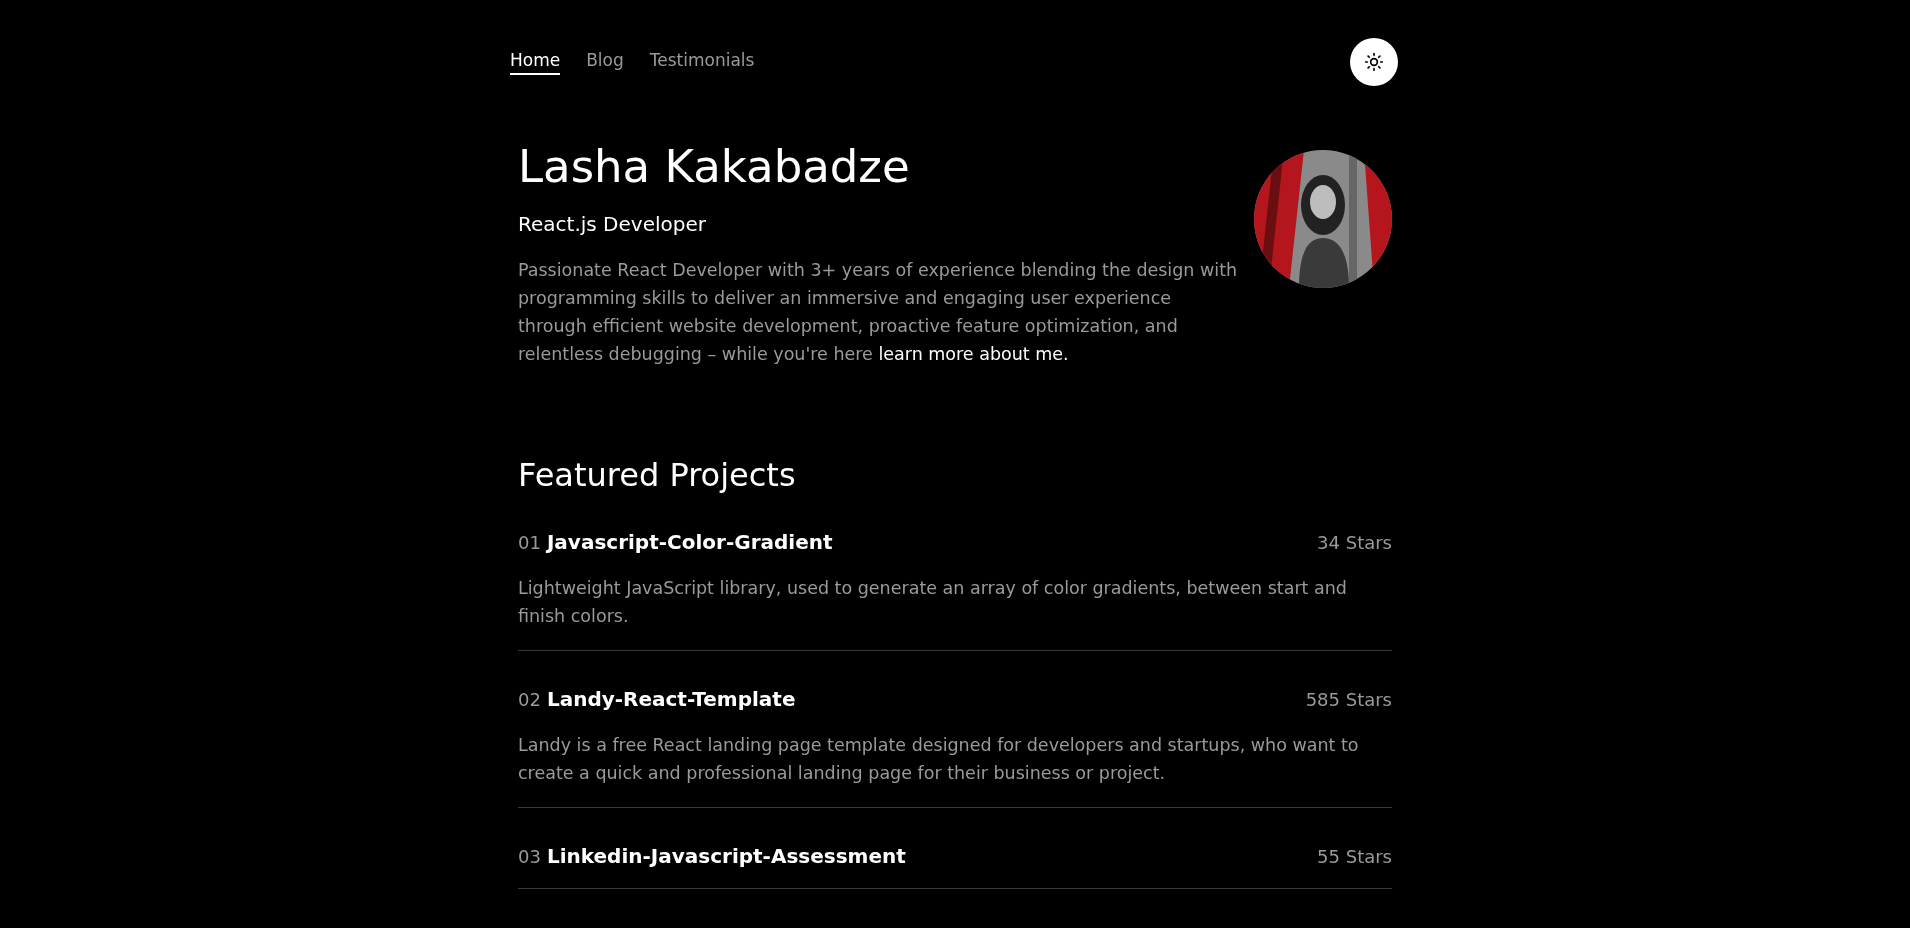  I want to click on sun-icon, so click(1374, 62).